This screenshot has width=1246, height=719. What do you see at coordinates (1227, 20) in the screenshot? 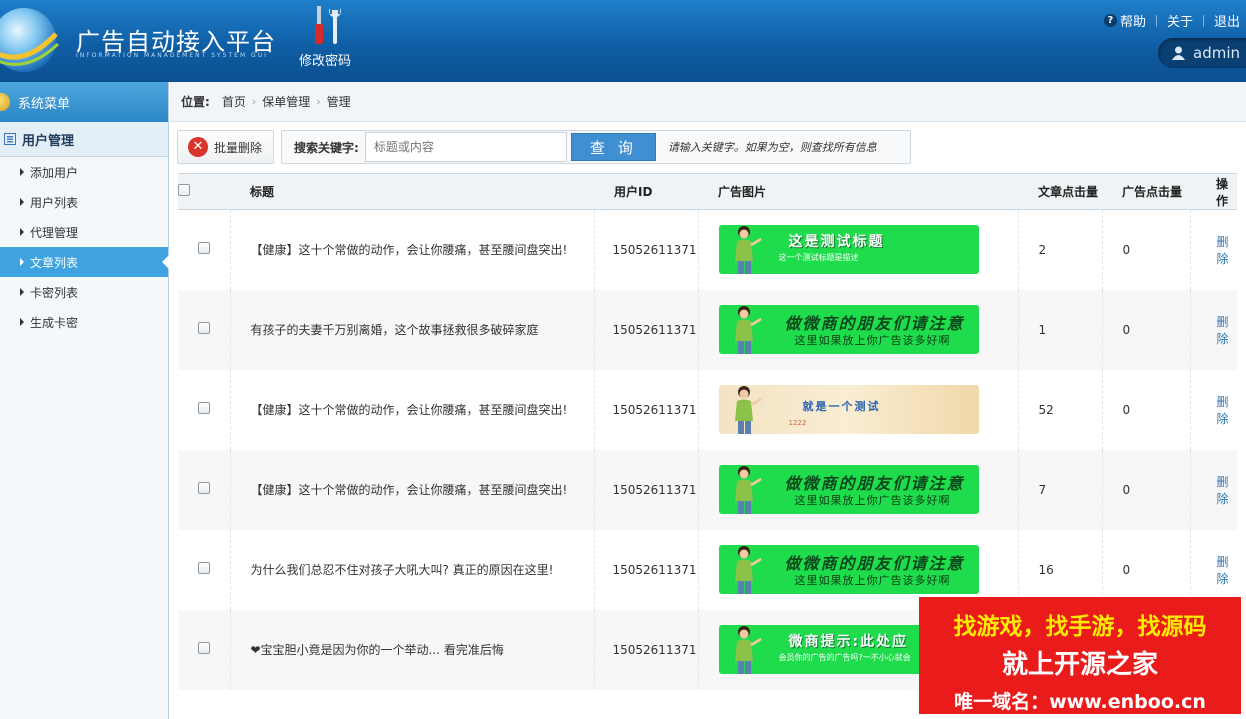
I see `logout-link: 退出` at bounding box center [1227, 20].